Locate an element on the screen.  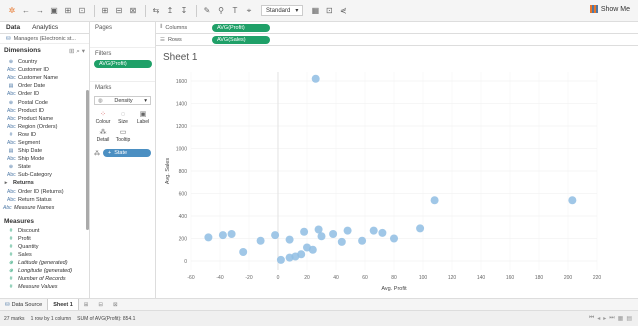
filters-shelf: AVG(Profit) is located at coordinates (122, 66).